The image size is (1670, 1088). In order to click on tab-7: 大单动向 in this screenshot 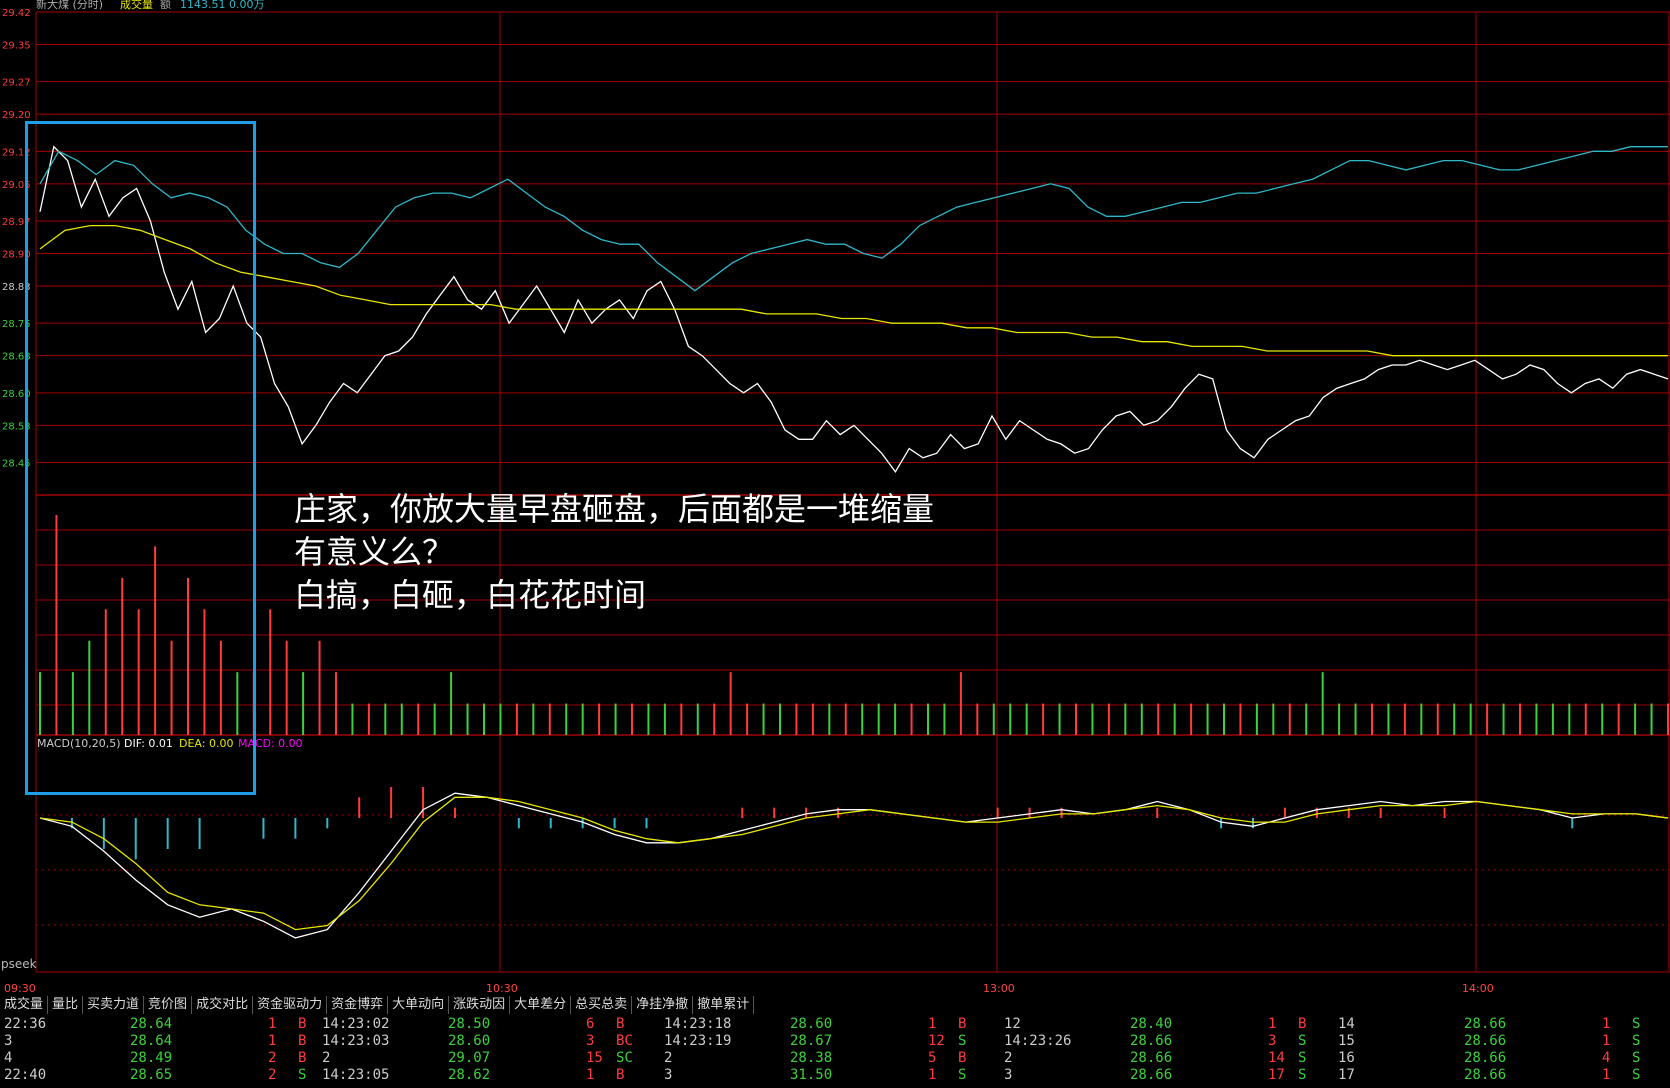, I will do `click(419, 1005)`.